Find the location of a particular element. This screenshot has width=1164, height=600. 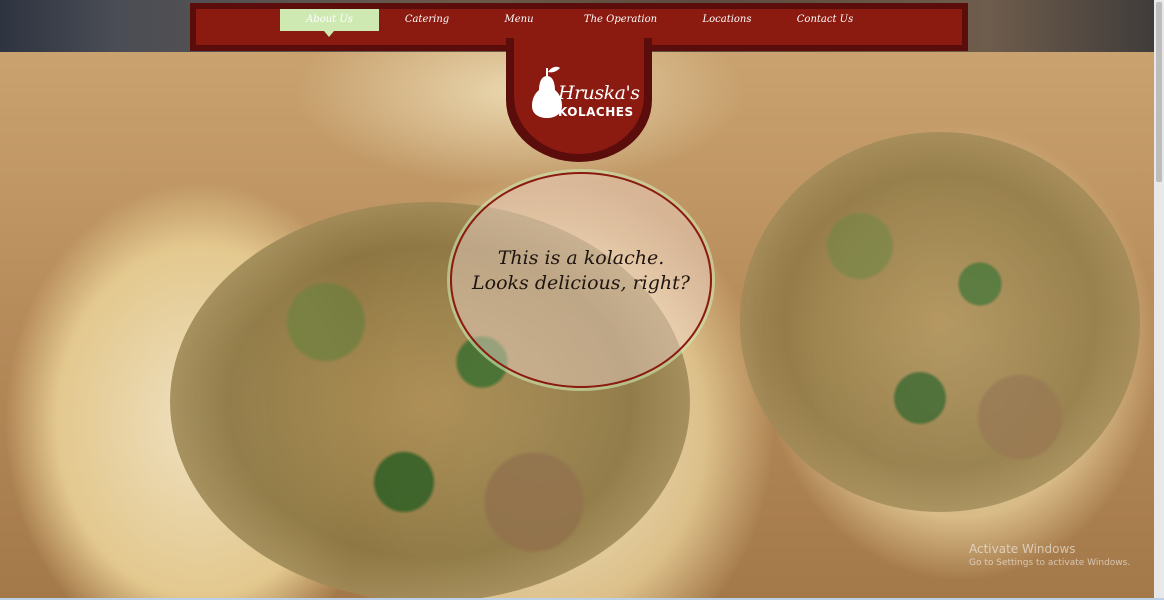

nav-item-catering: Catering is located at coordinates (427, 20).